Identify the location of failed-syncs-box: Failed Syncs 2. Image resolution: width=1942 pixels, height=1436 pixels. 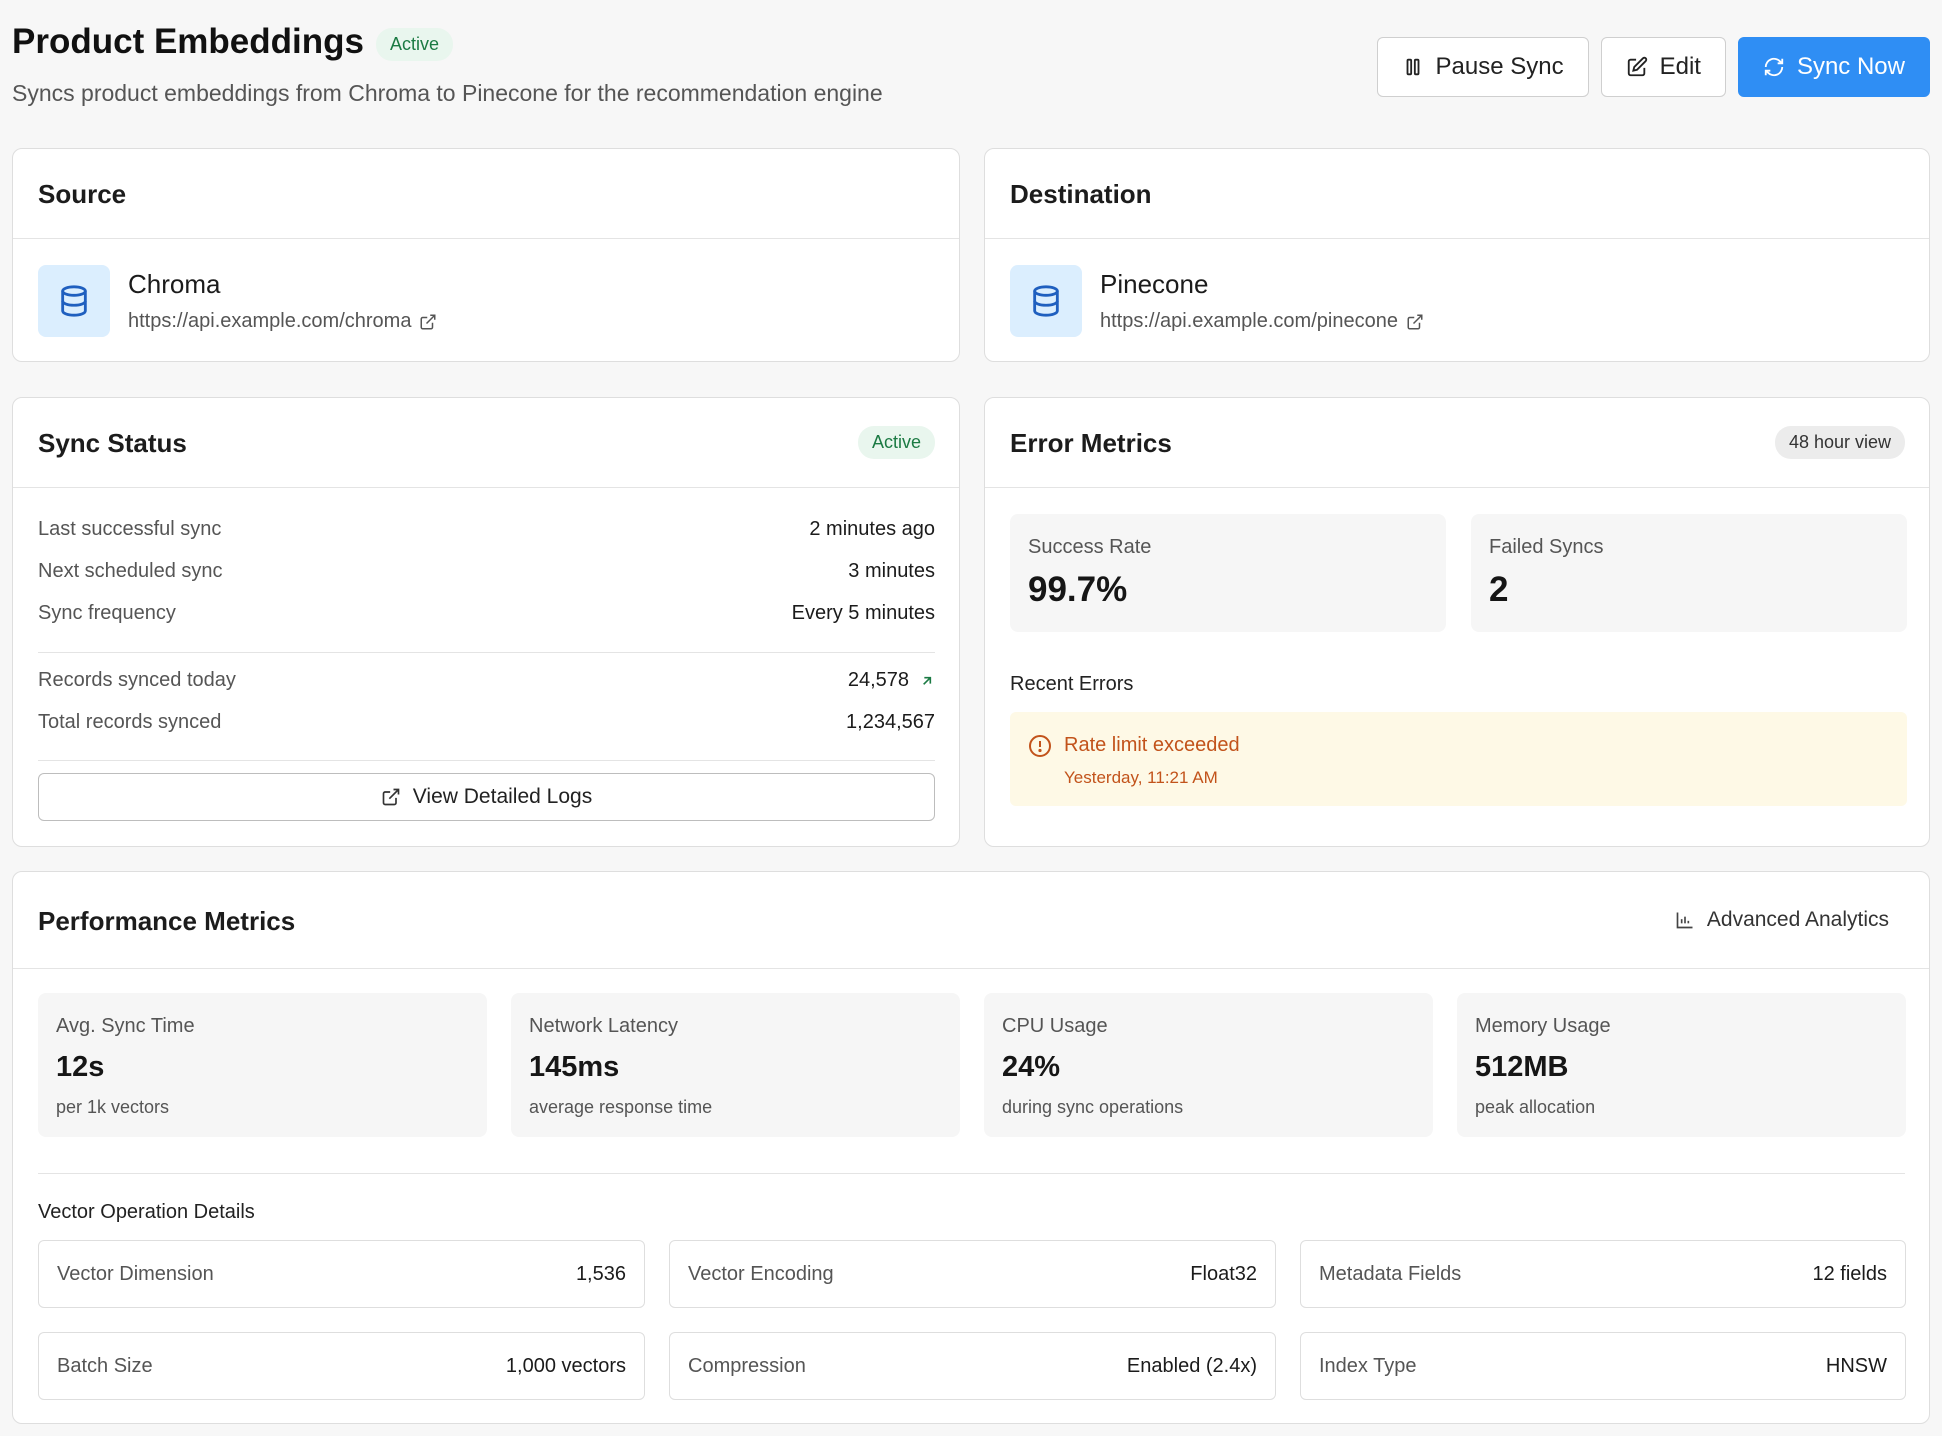
(1689, 573).